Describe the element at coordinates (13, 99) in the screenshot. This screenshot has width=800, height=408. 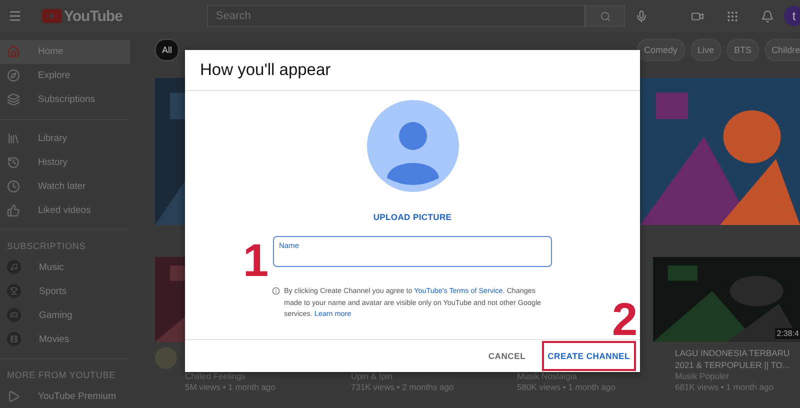
I see `subscriptions-icon` at that location.